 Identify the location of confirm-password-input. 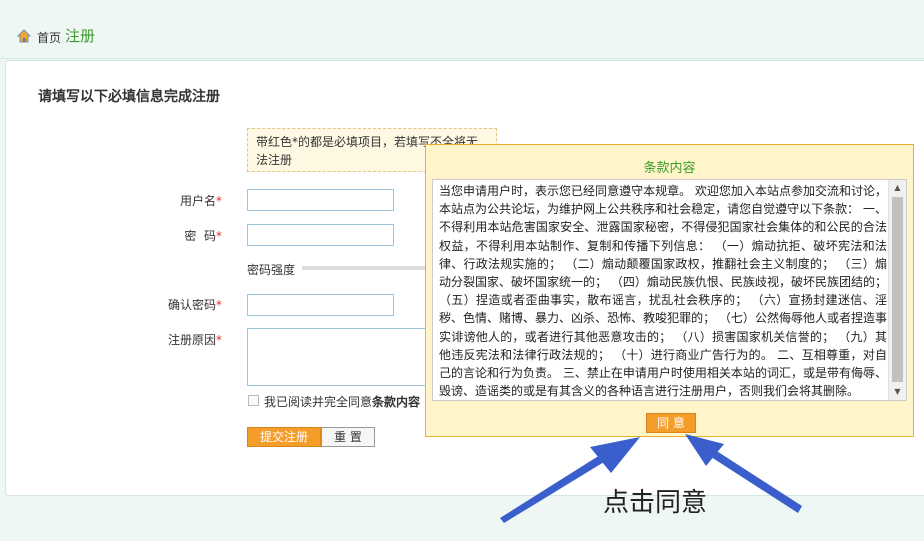
(320, 305).